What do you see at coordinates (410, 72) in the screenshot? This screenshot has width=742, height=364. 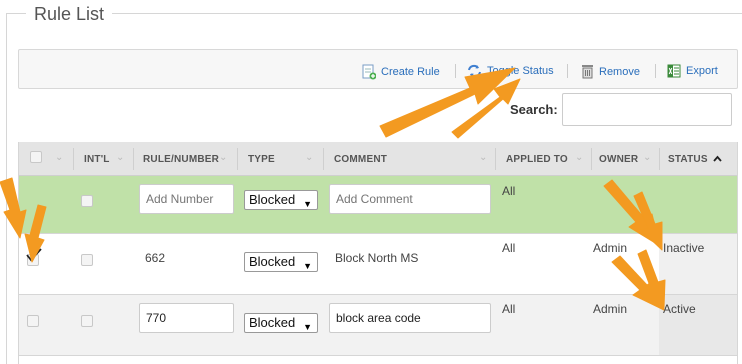 I see `create-rule-label: Create Rule` at bounding box center [410, 72].